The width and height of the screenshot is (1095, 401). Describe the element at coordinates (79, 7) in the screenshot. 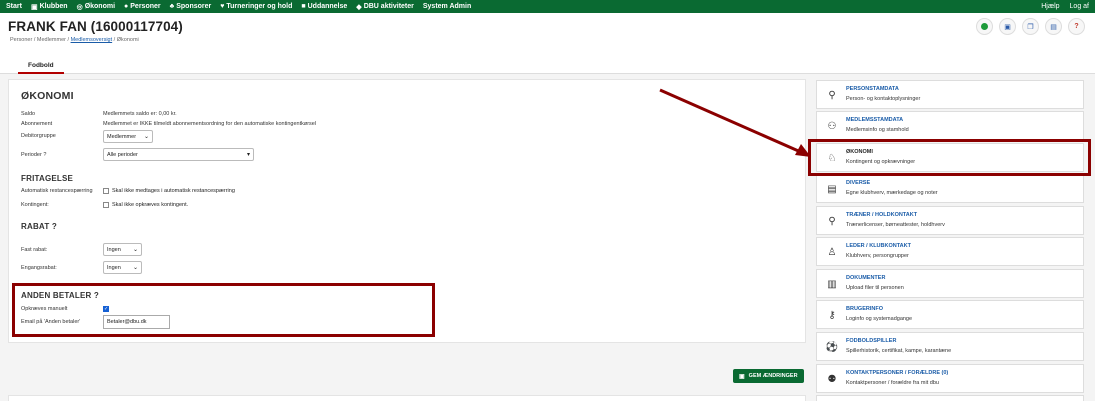

I see `coin-icon: ◎` at that location.